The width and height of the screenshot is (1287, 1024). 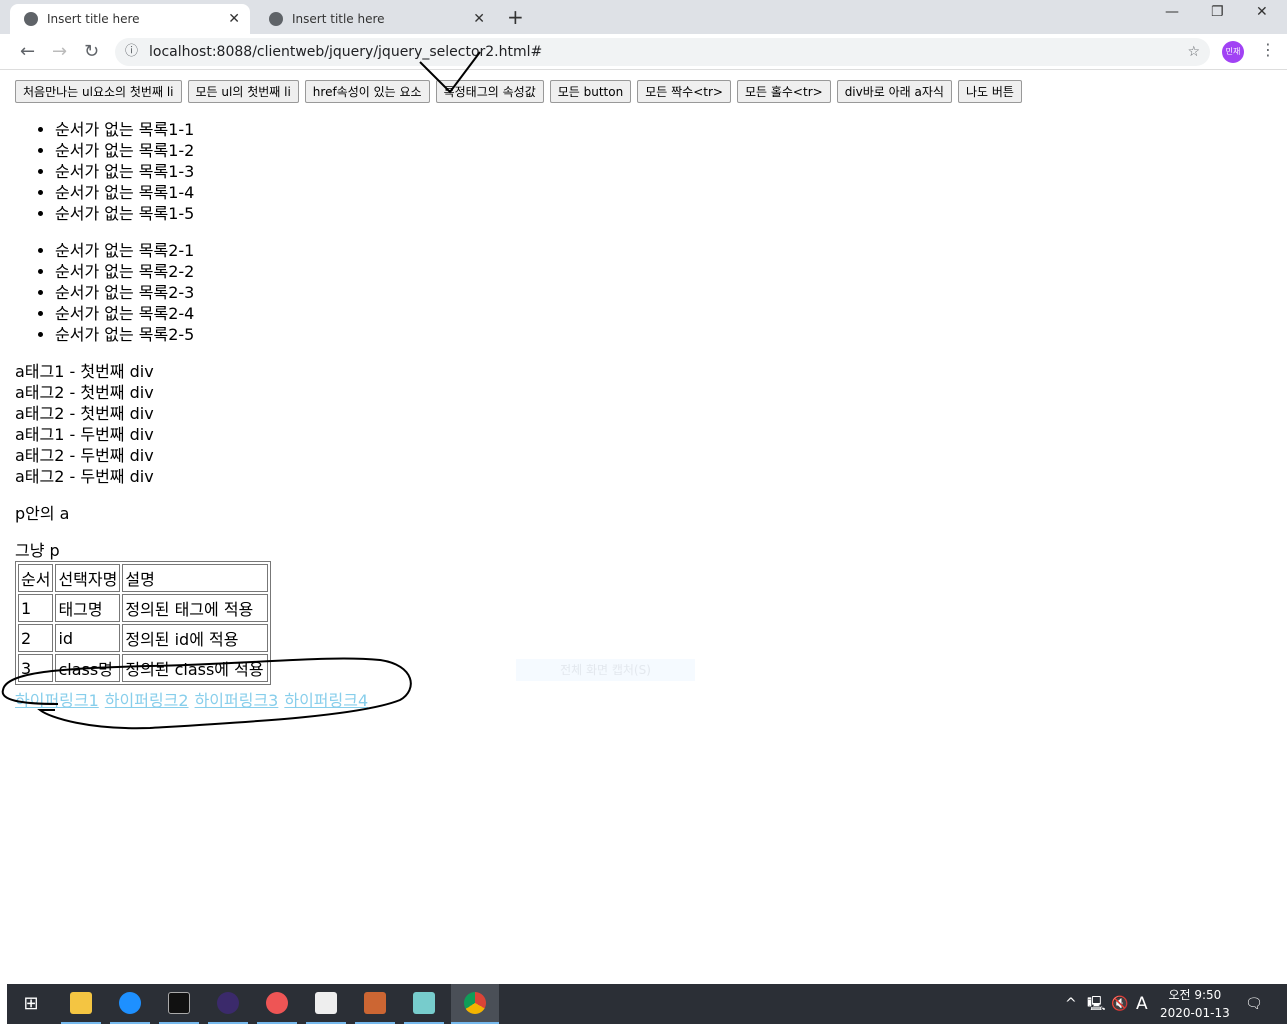 I want to click on eclipse-icon, so click(x=228, y=1003).